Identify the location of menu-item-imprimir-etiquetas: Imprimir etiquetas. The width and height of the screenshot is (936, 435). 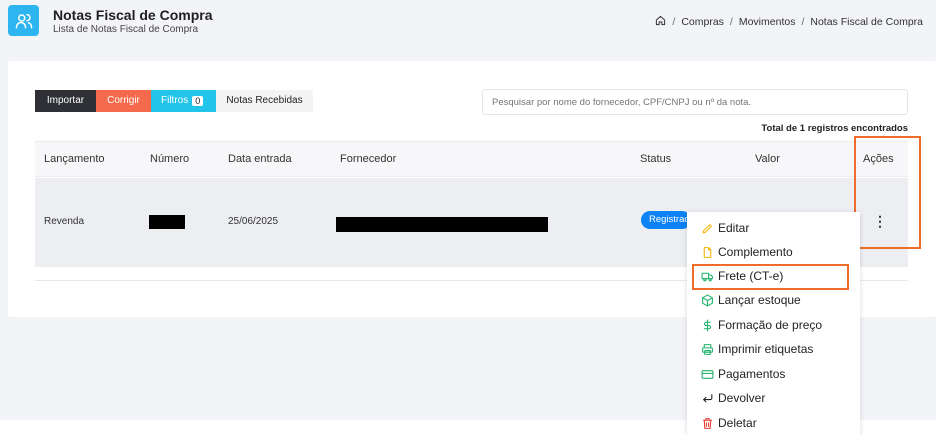
(757, 349).